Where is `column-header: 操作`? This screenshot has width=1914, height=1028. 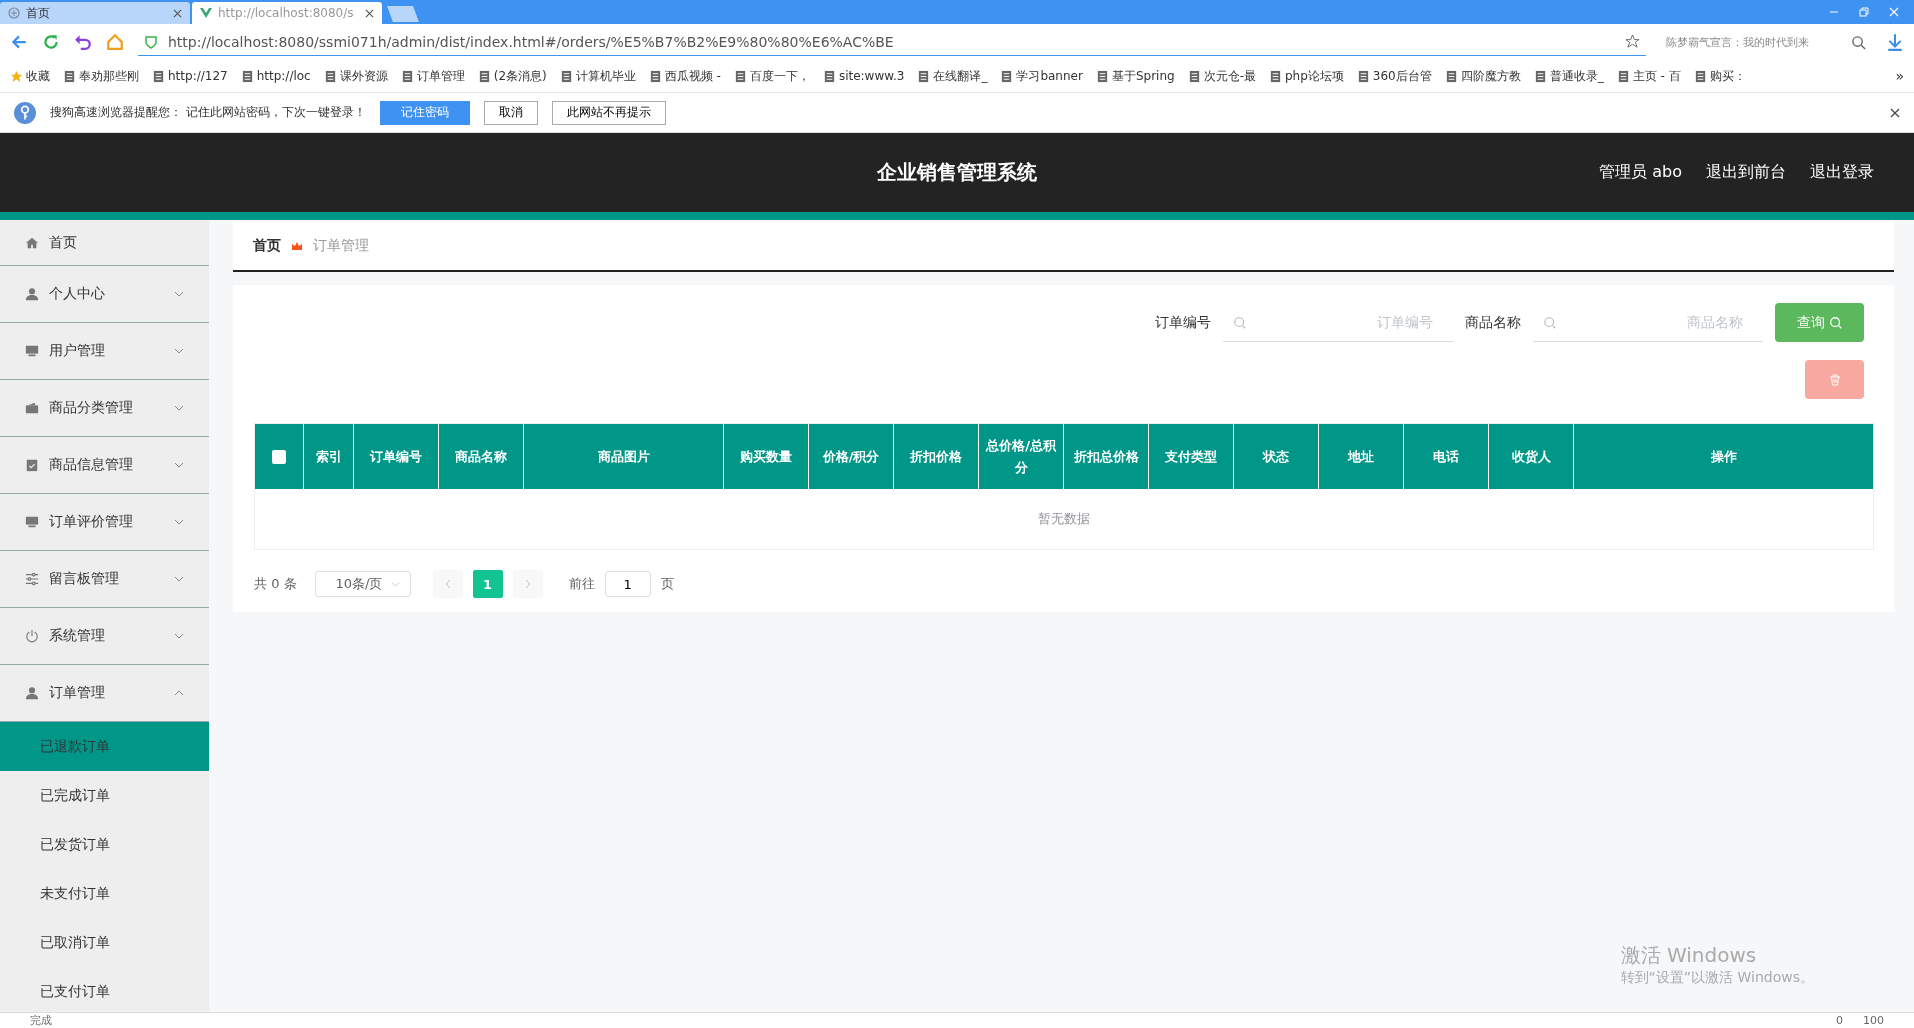 column-header: 操作 is located at coordinates (1723, 456).